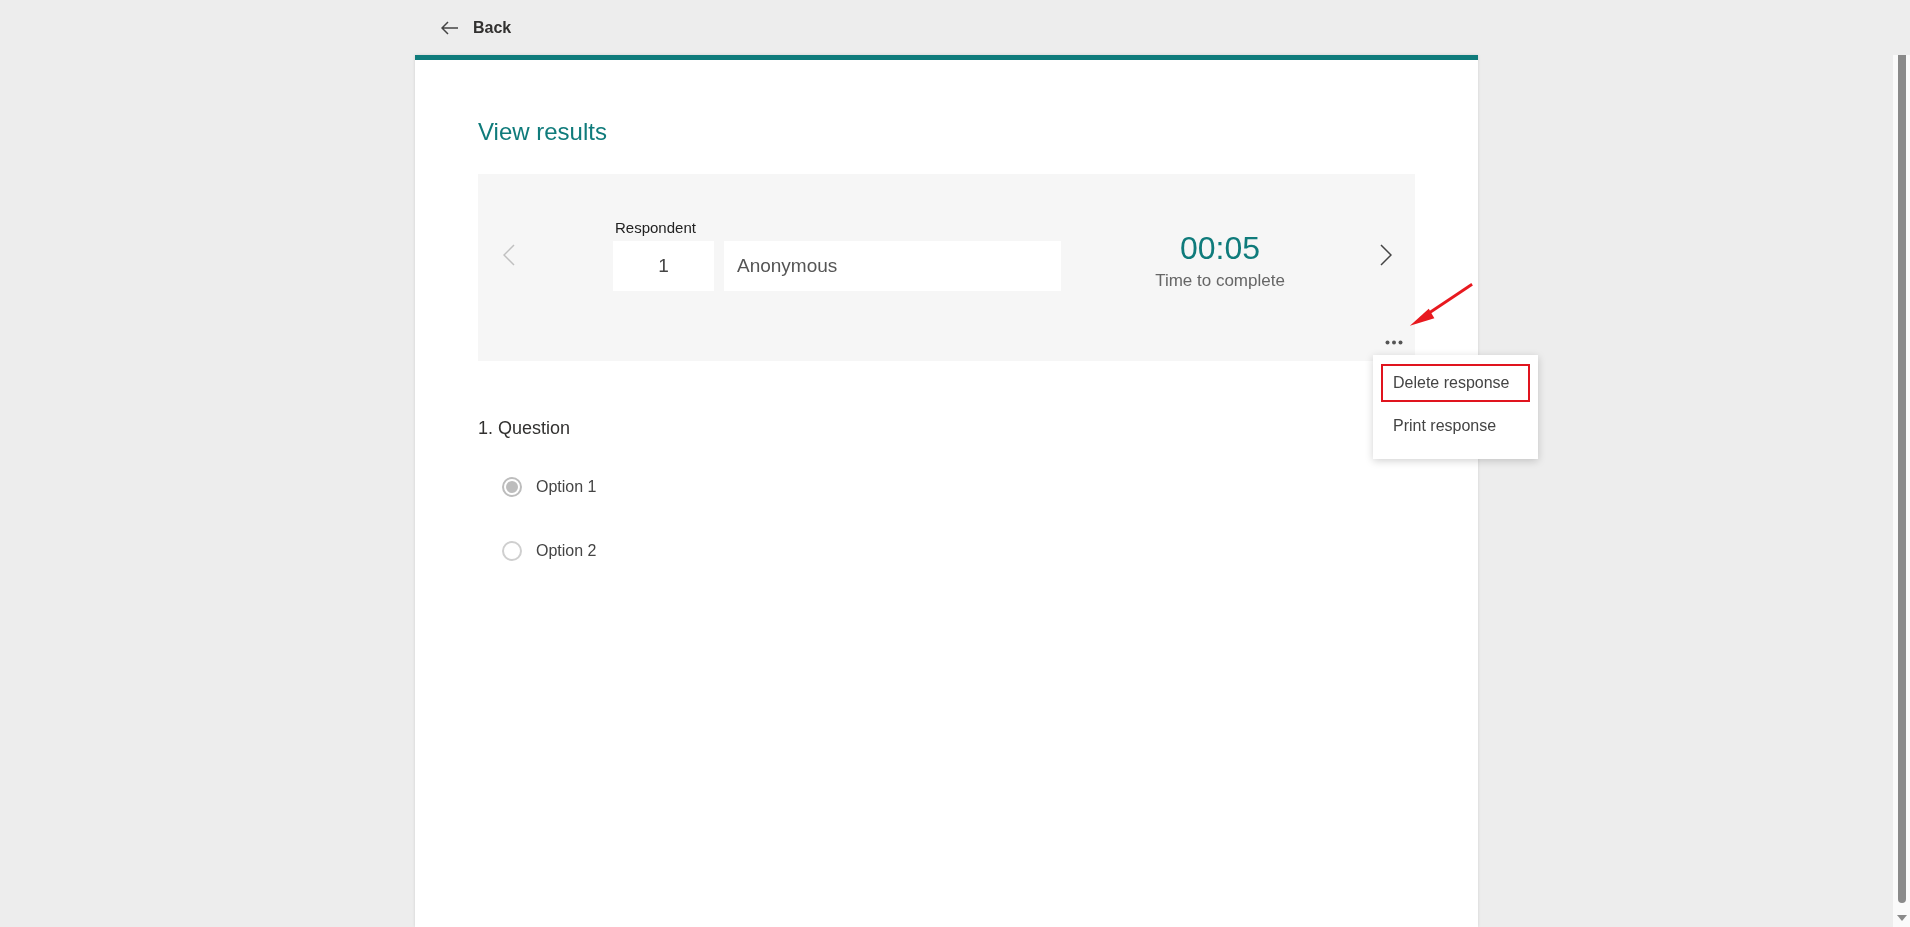 The height and width of the screenshot is (927, 1910). What do you see at coordinates (566, 487) in the screenshot?
I see `option-label: Option 1` at bounding box center [566, 487].